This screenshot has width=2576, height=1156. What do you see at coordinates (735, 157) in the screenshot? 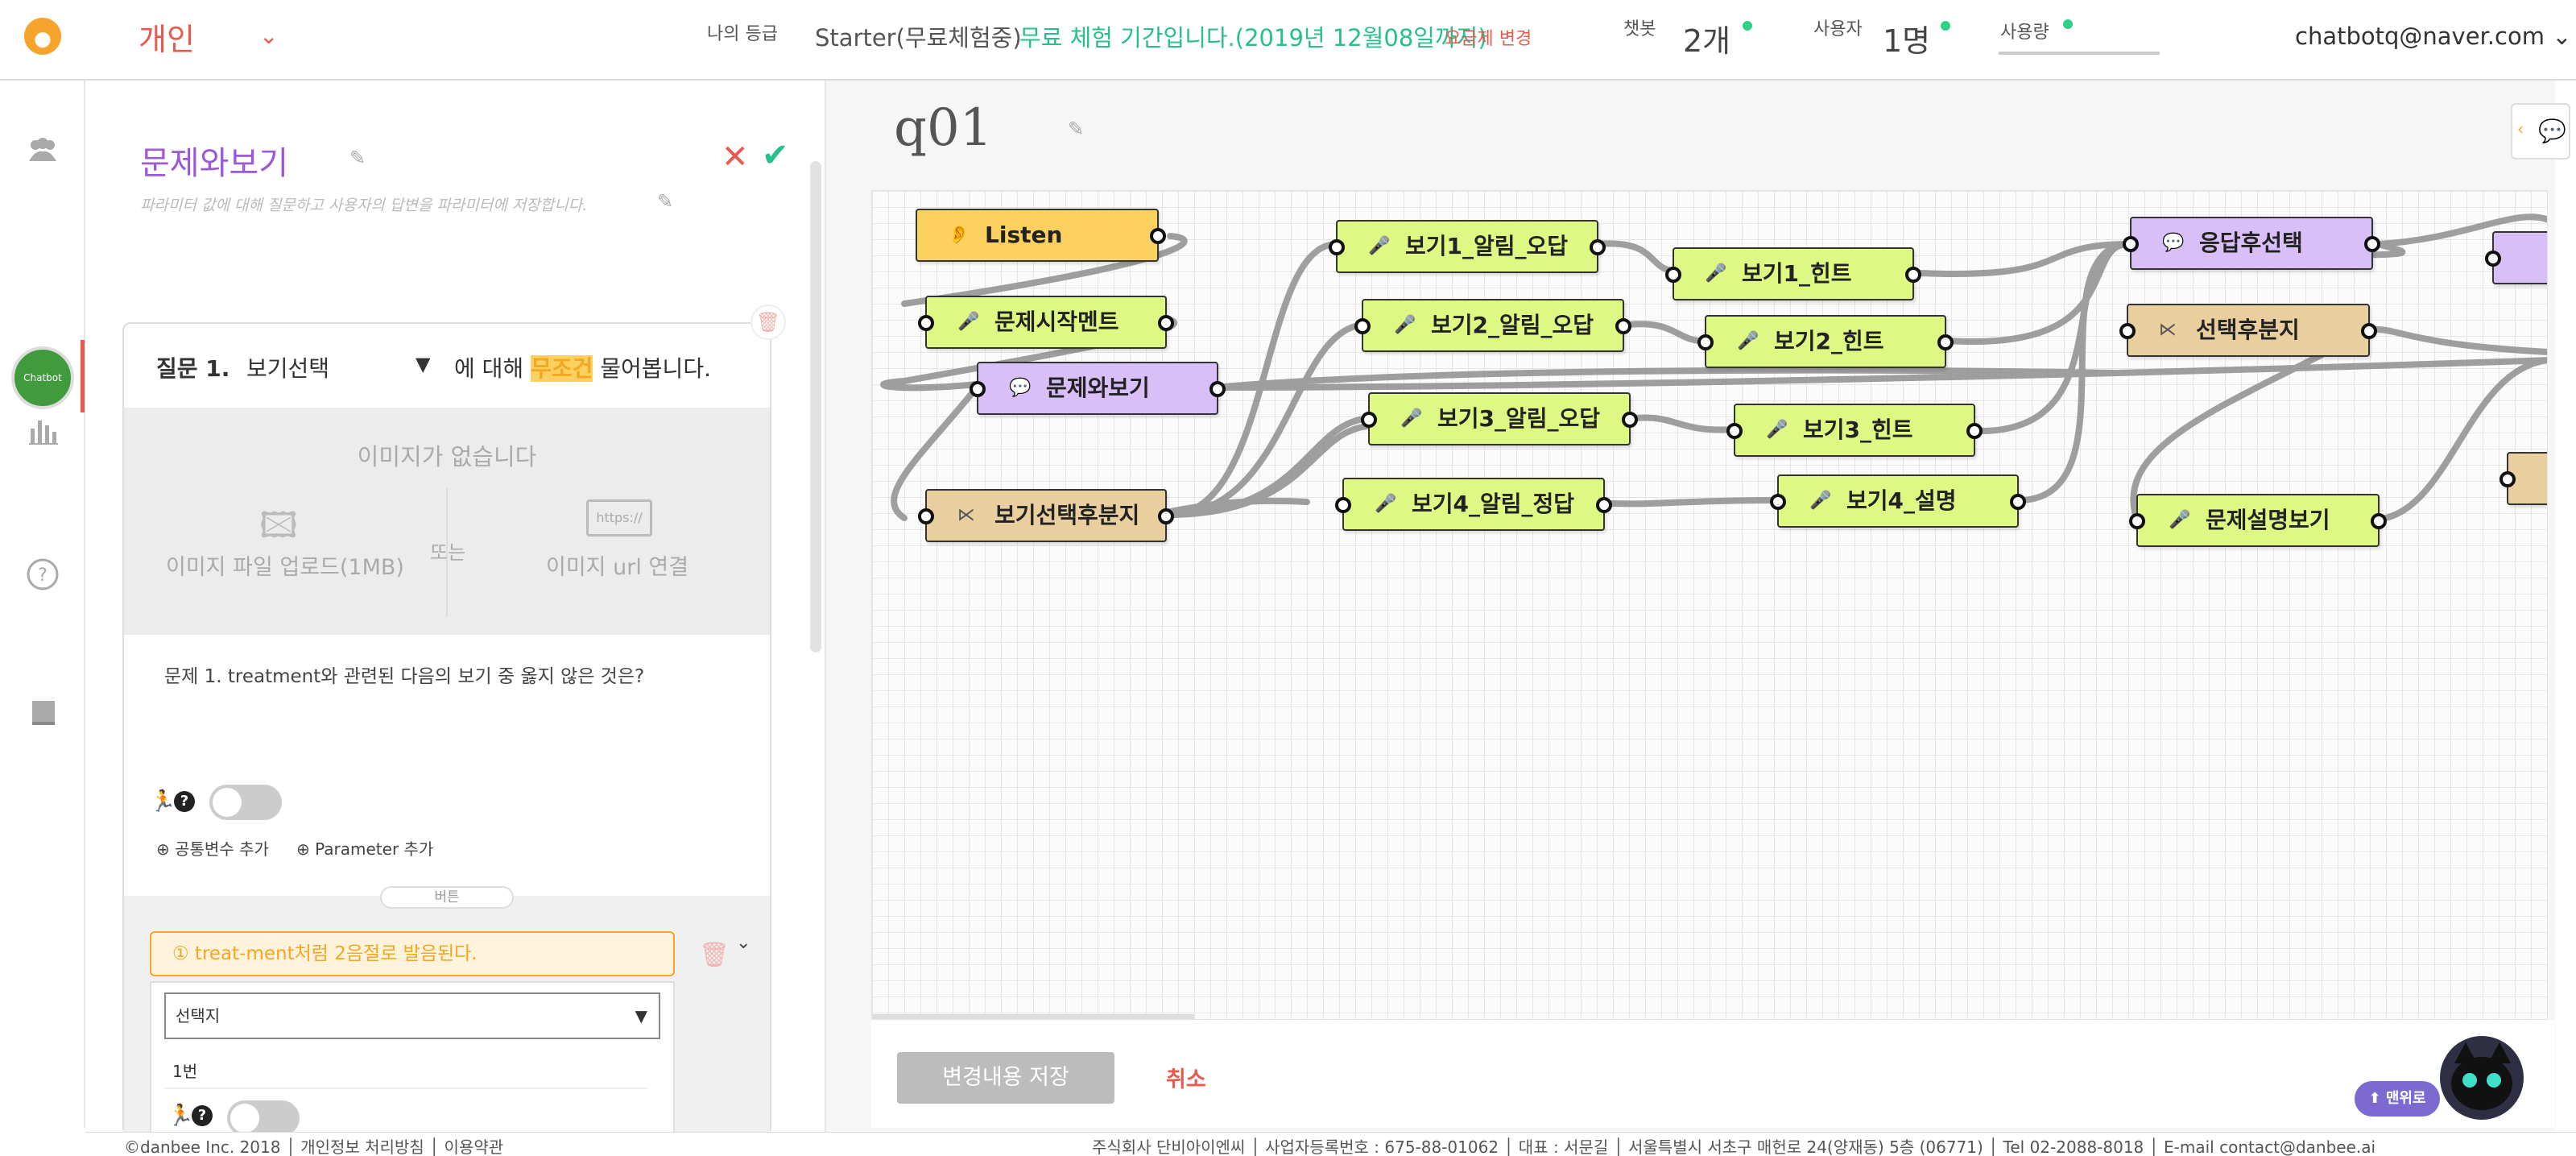
I see `close-icon: ✕` at bounding box center [735, 157].